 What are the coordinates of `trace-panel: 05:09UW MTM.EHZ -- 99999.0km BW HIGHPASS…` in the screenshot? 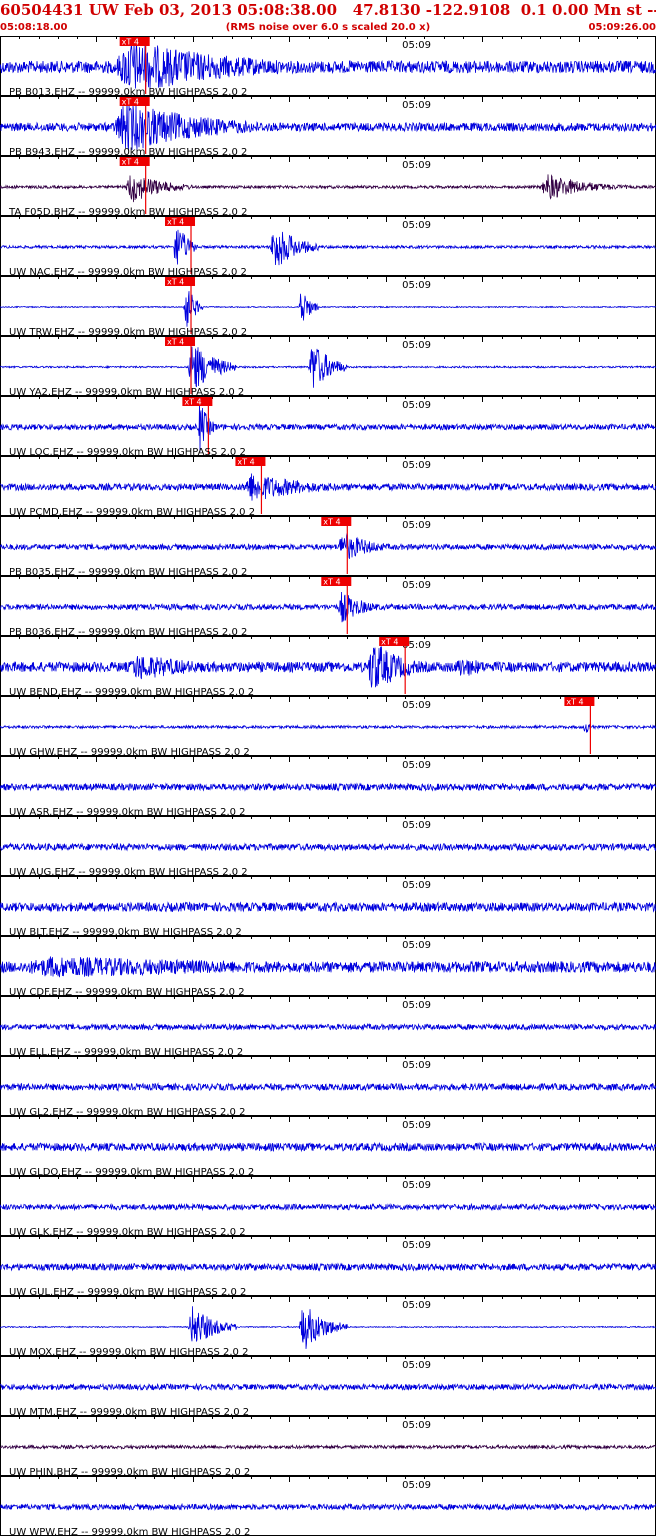 It's located at (328, 1387).